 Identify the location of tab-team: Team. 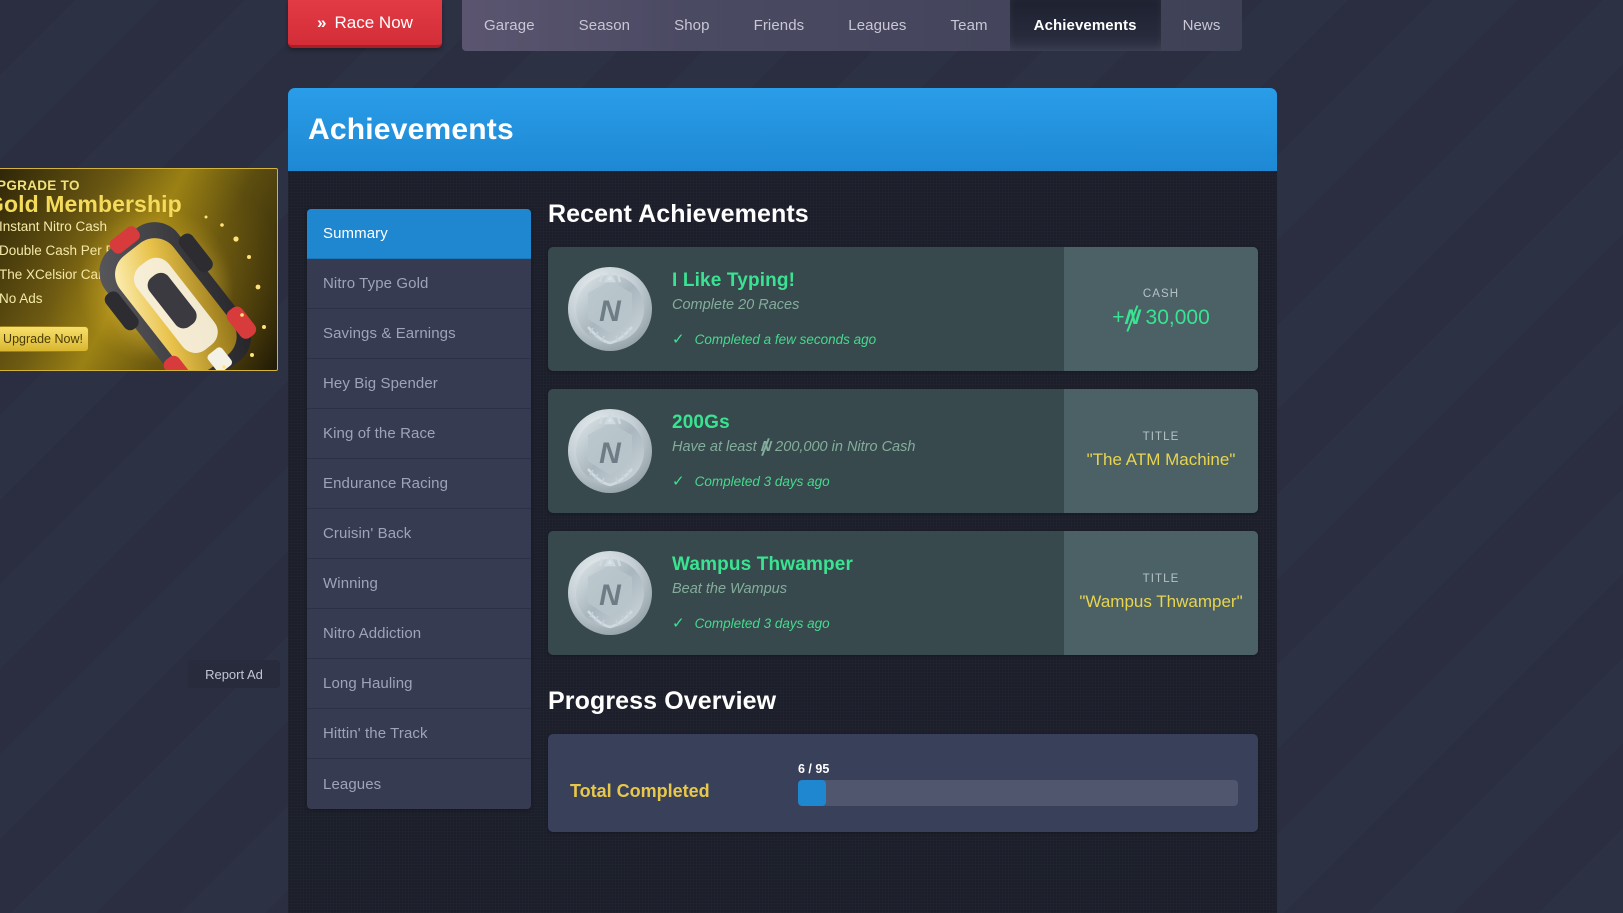
(969, 25).